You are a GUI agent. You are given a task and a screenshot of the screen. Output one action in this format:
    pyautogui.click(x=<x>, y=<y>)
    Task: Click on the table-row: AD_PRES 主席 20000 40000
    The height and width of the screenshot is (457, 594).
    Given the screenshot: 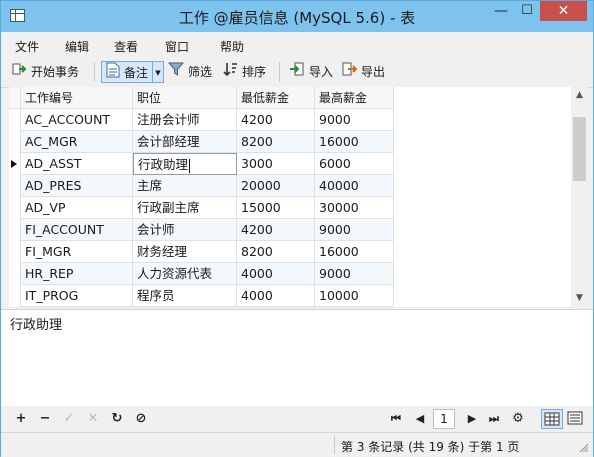 What is the action you would take?
    pyautogui.click(x=201, y=186)
    